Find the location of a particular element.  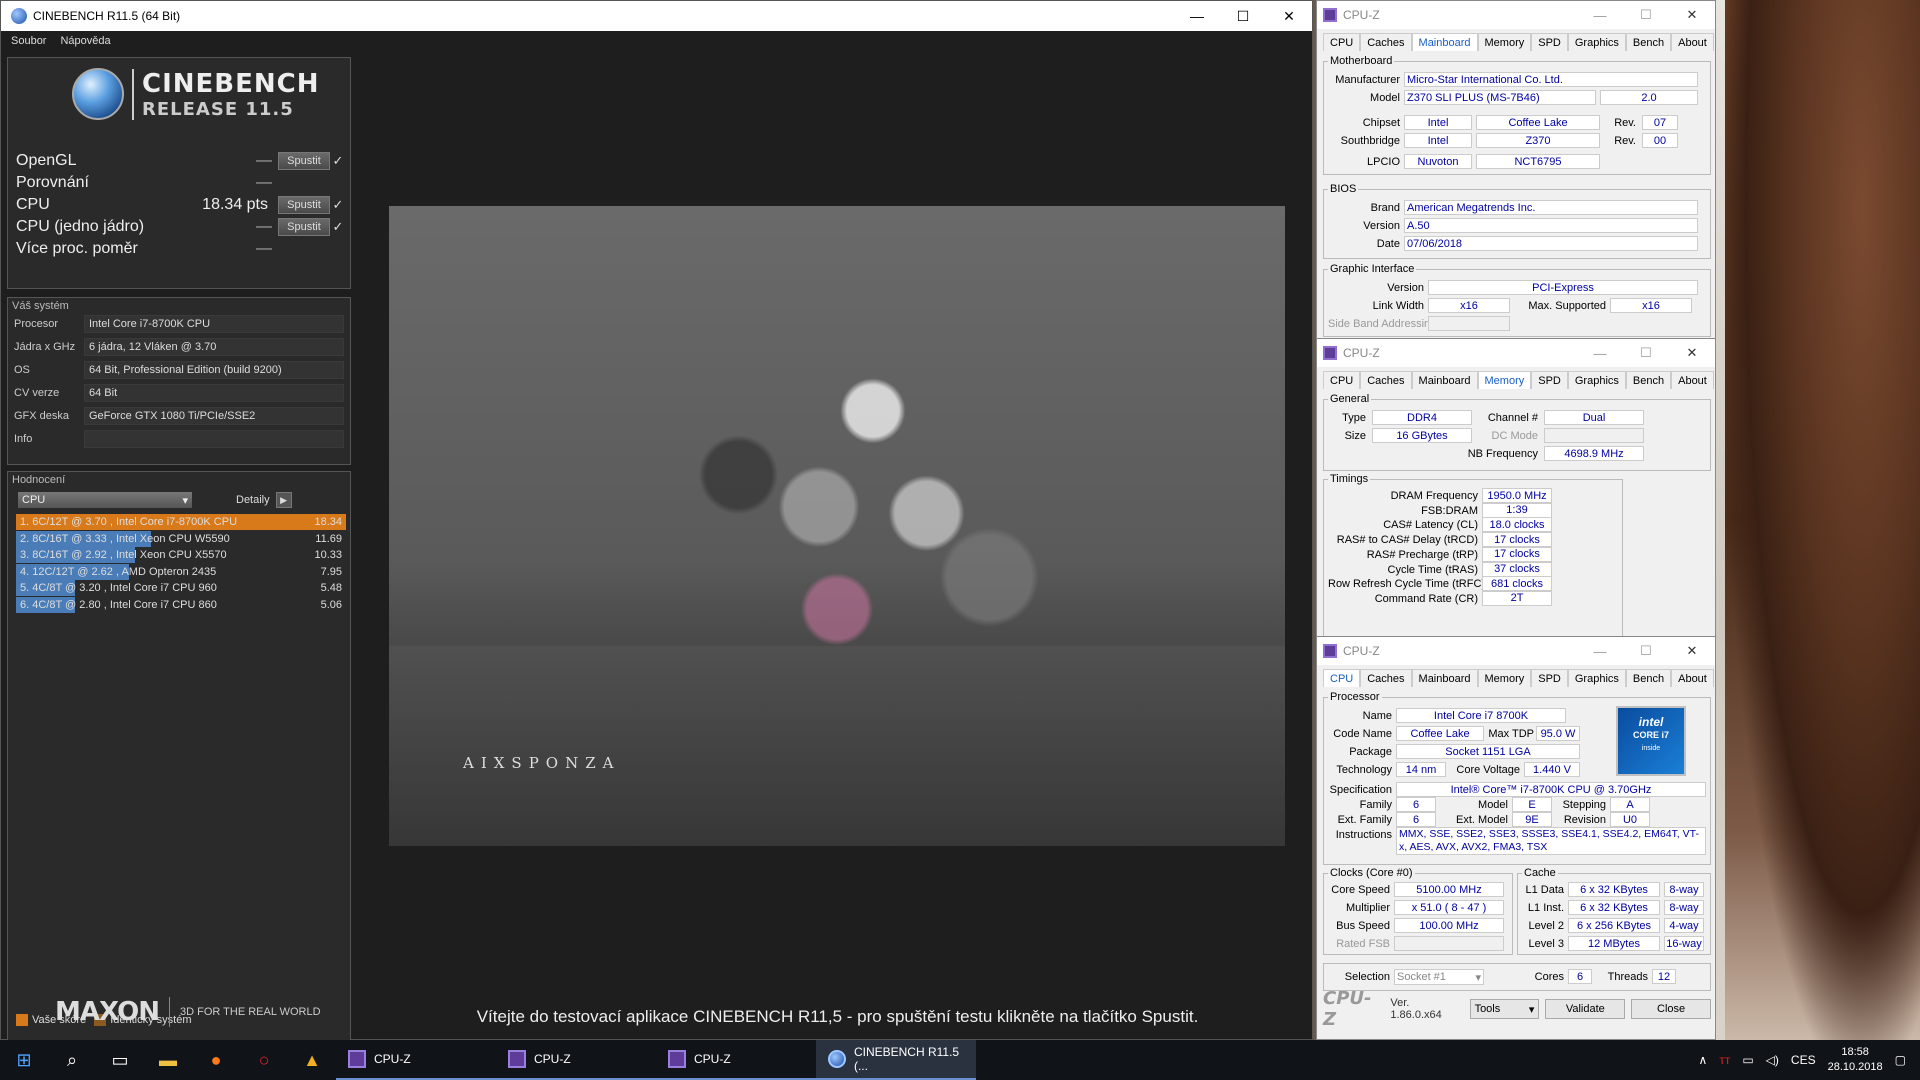

run-opengl-button: Spustit is located at coordinates (304, 161).